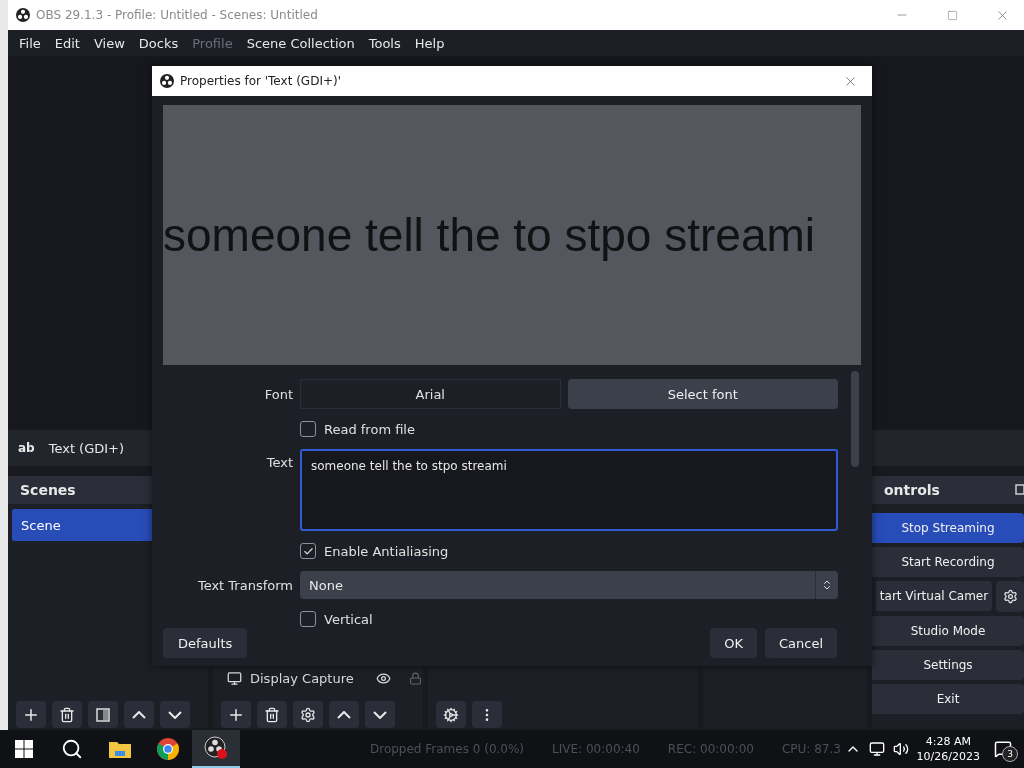 The width and height of the screenshot is (1024, 768). What do you see at coordinates (596, 749) in the screenshot?
I see `status-text: LIVE: 00:00:40` at bounding box center [596, 749].